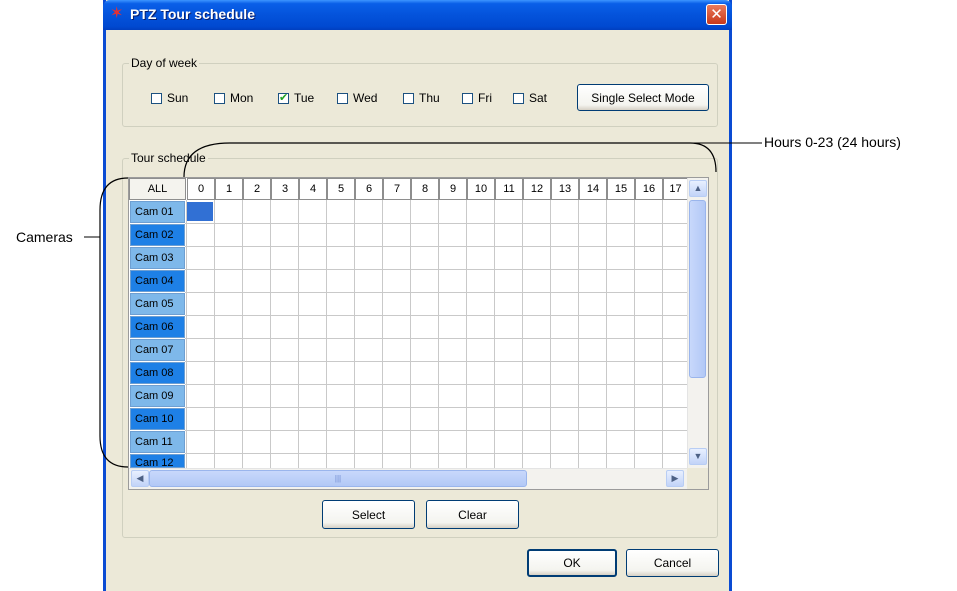 This screenshot has height=591, width=957. I want to click on checkbox-label: Wed, so click(365, 98).